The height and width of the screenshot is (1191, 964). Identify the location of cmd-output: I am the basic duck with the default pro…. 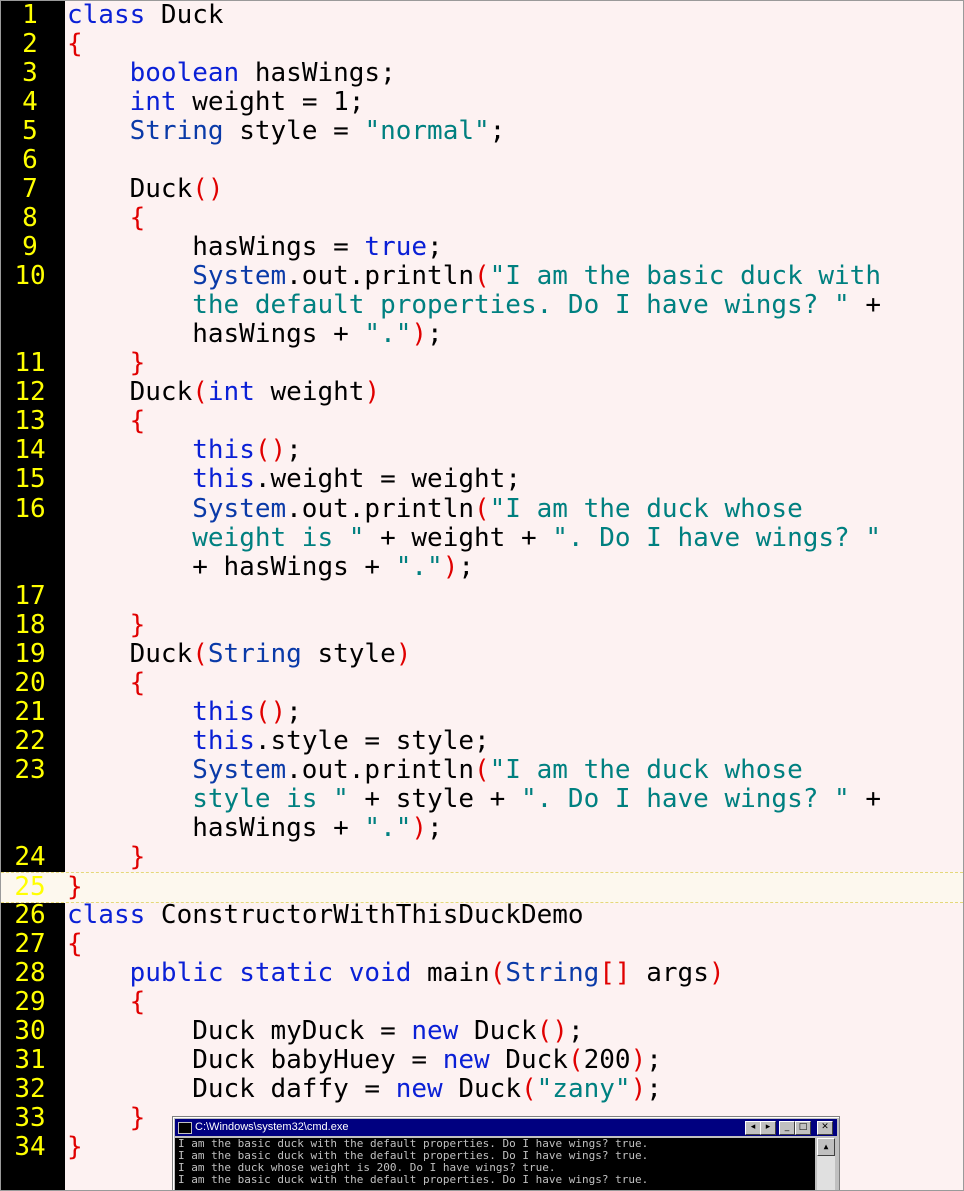
(495, 1164).